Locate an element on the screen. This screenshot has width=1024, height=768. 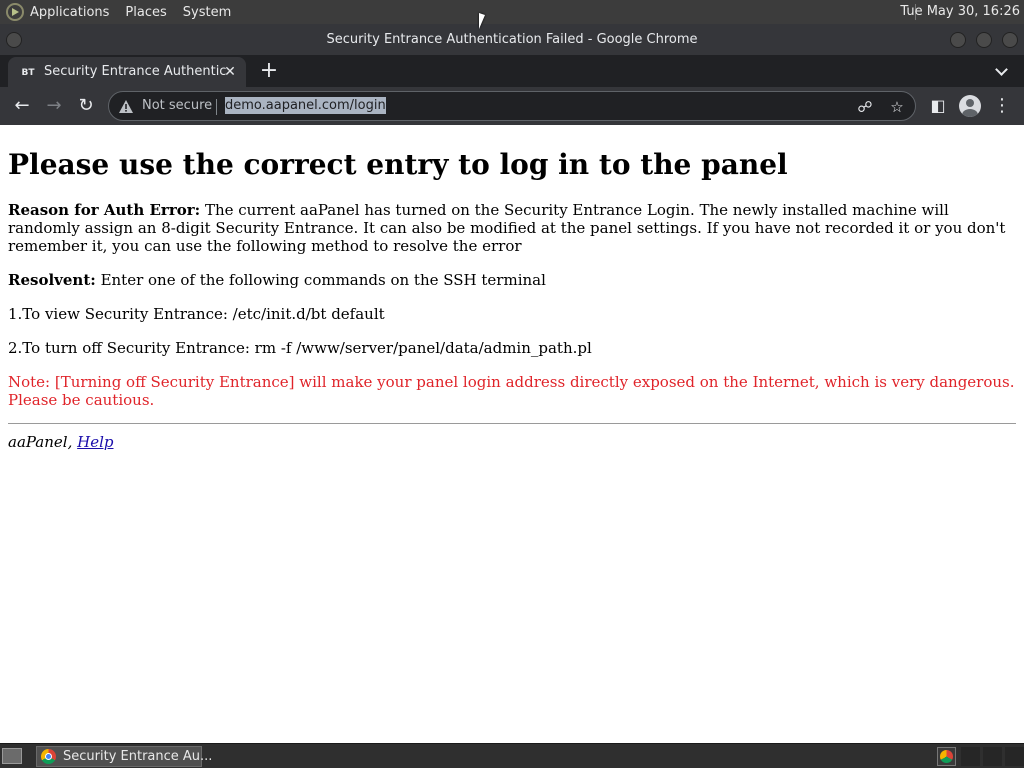
side-panel-icon: ◧ is located at coordinates (938, 106).